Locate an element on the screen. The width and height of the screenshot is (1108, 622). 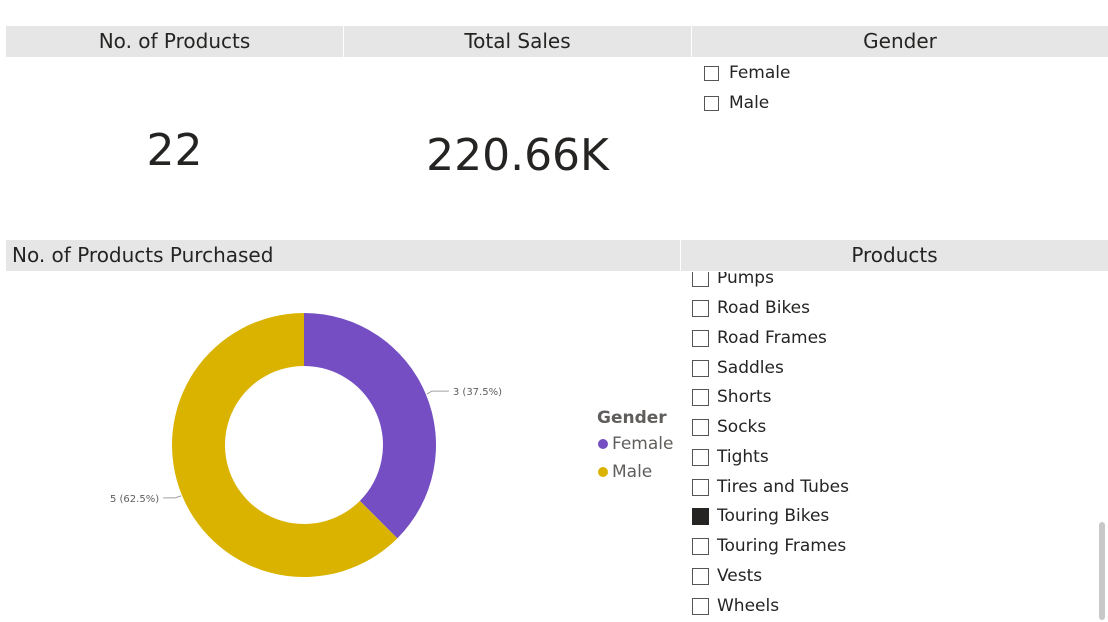
product-option: Shorts is located at coordinates (731, 397).